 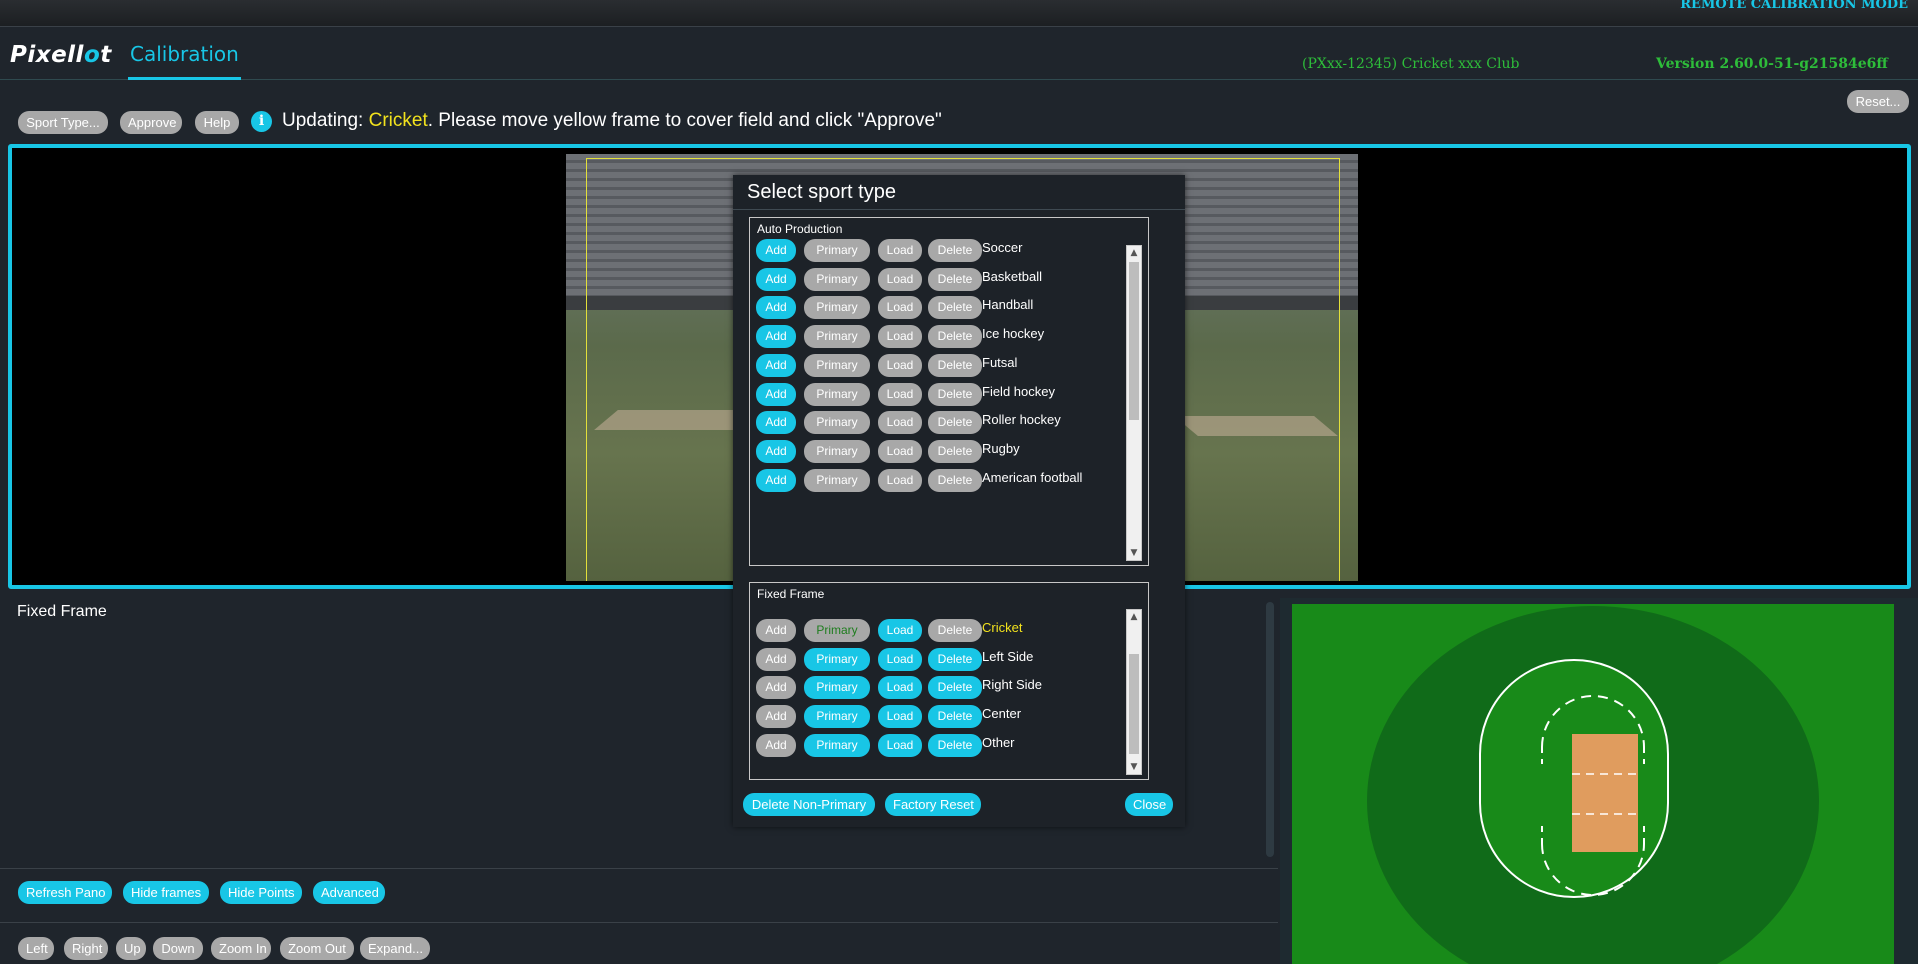 I want to click on sport-name: Cricket, so click(x=1002, y=627).